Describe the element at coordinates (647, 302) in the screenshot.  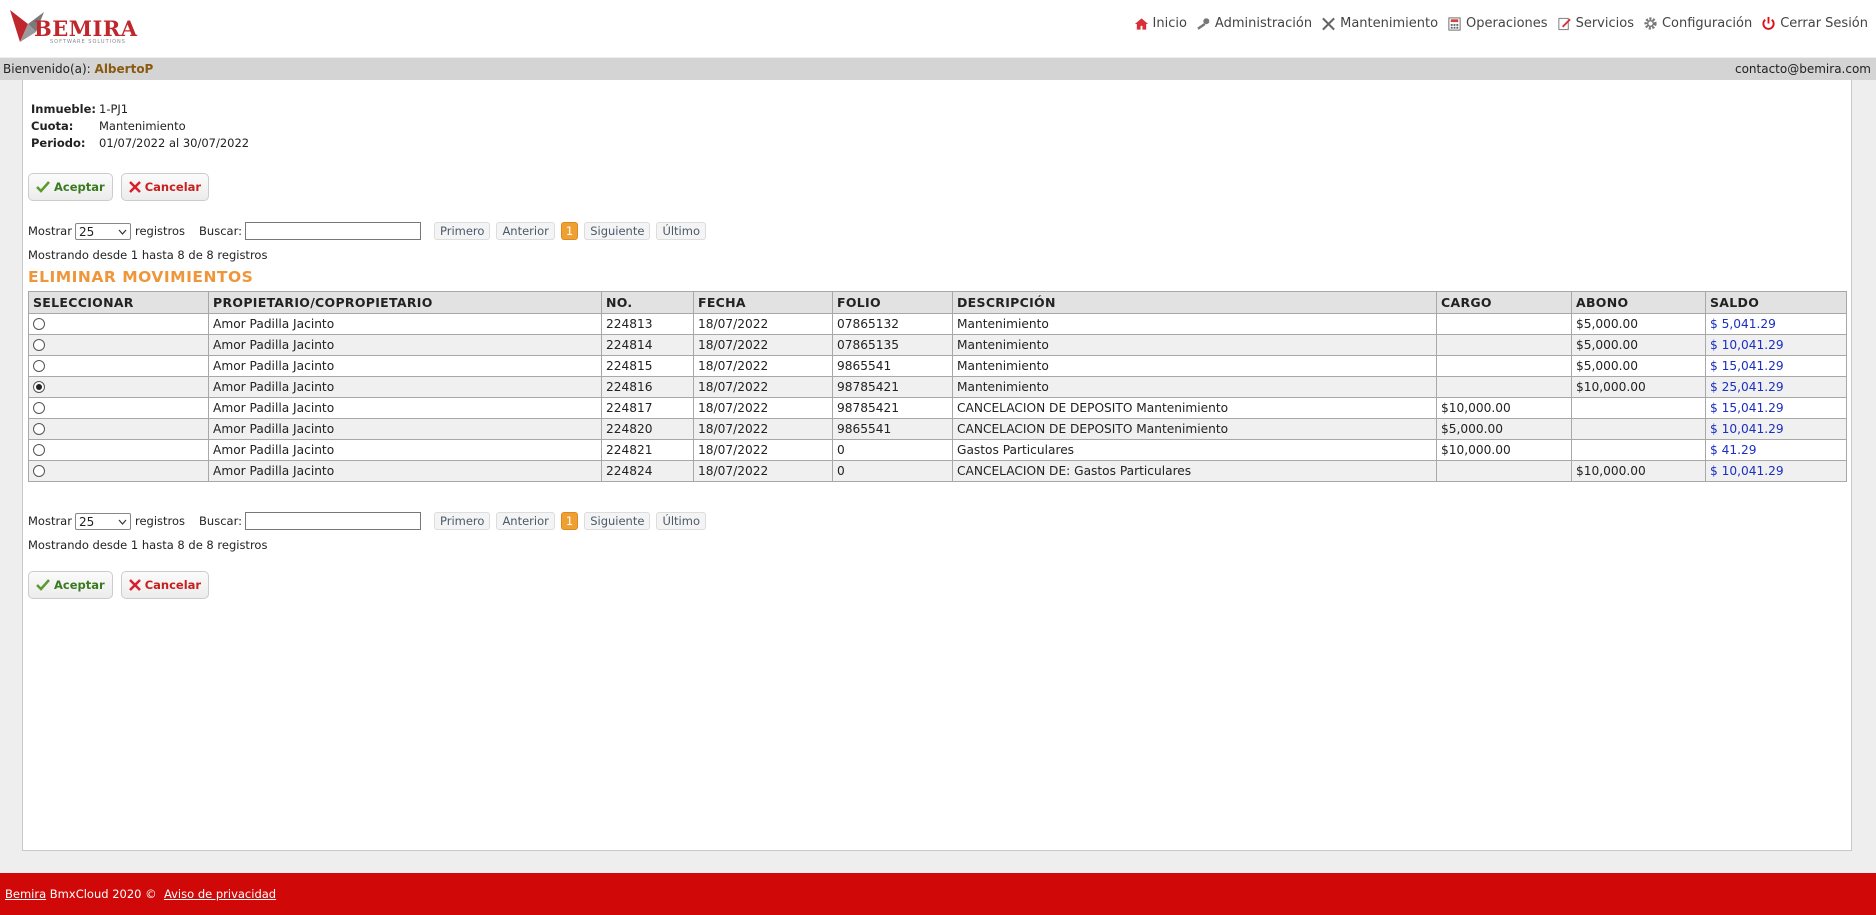
I see `col-no: NO.` at that location.